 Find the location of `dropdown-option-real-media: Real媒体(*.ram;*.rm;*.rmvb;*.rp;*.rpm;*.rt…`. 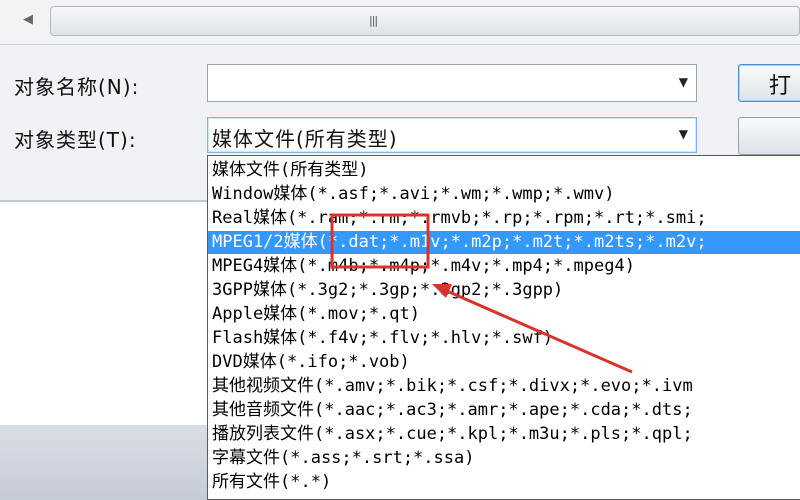

dropdown-option-real-media: Real媒体(*.ram;*.rm;*.rmvb;*.rp;*.rpm;*.rt… is located at coordinates (504, 218).